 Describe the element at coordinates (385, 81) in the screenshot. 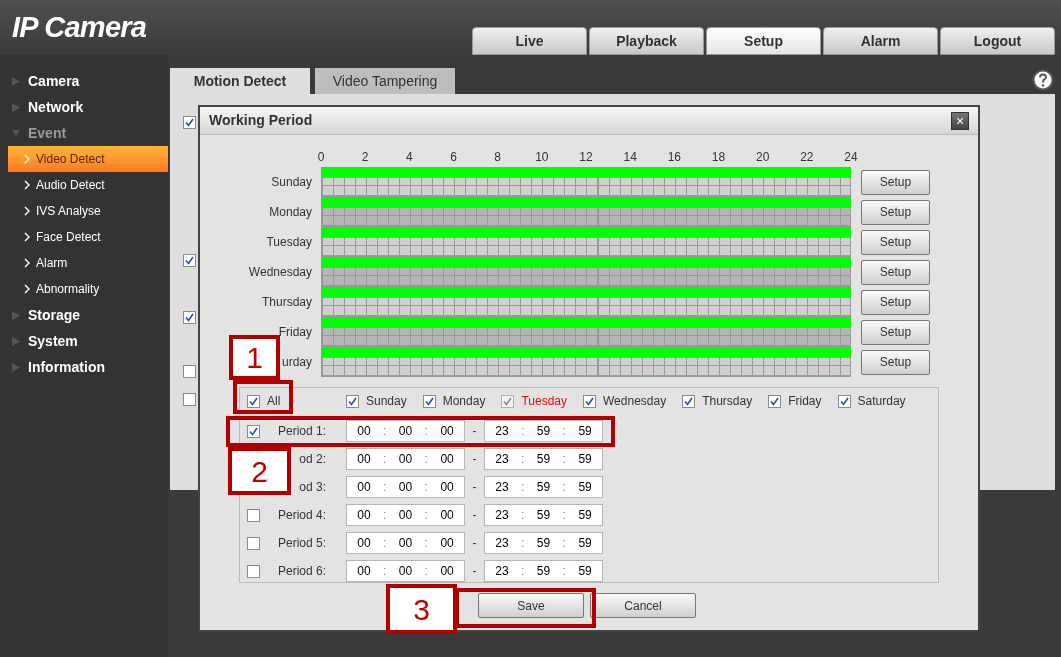

I see `tab: Video Tampering` at that location.